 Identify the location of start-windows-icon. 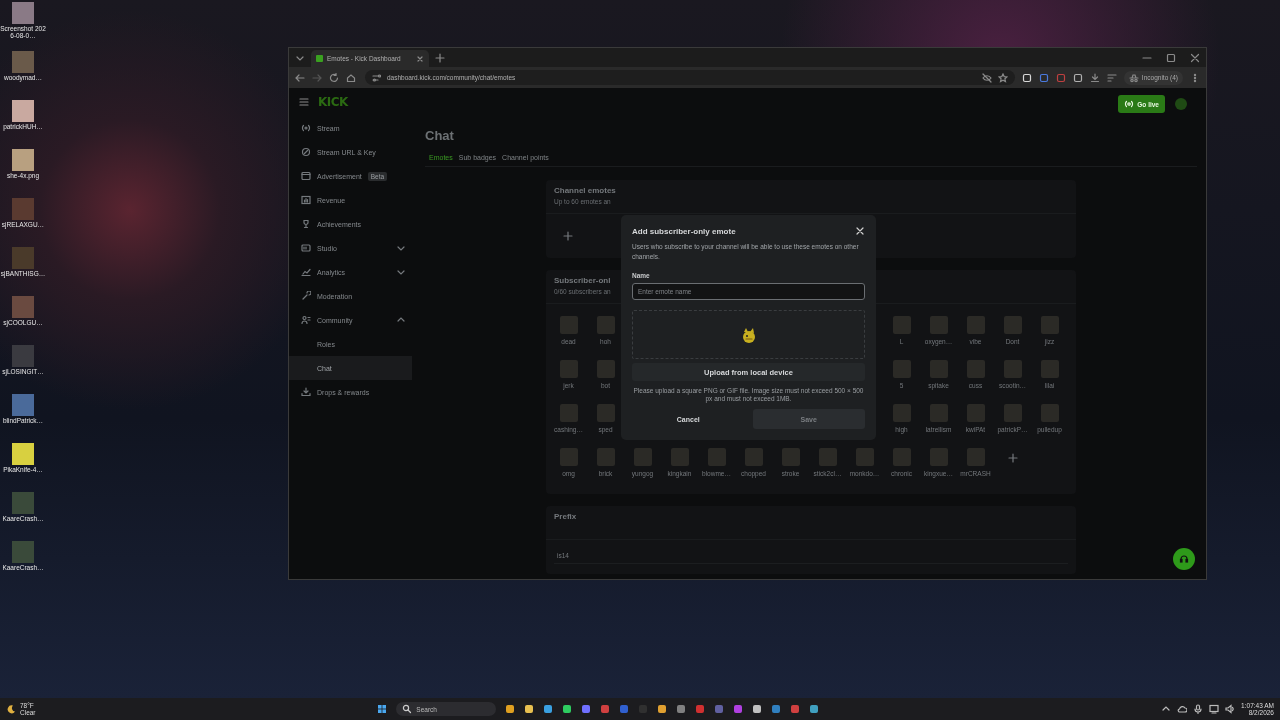
(382, 709).